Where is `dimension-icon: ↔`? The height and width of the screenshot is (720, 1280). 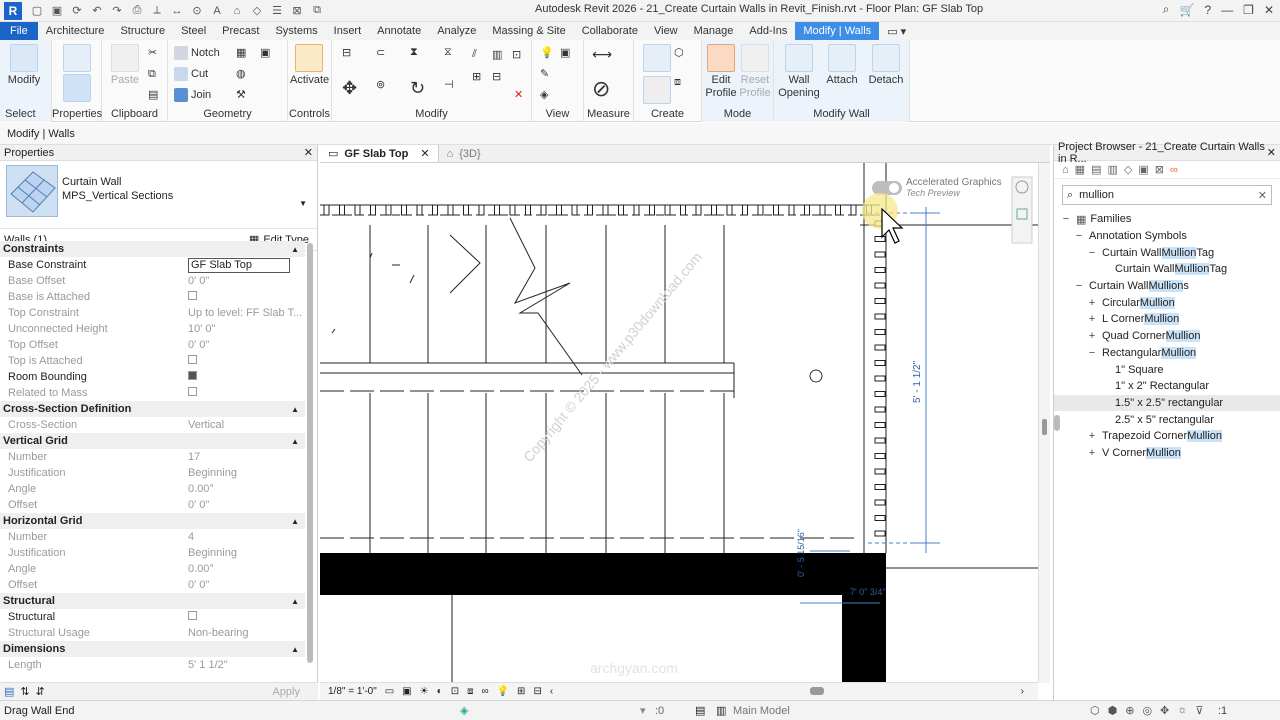 dimension-icon: ↔ is located at coordinates (177, 11).